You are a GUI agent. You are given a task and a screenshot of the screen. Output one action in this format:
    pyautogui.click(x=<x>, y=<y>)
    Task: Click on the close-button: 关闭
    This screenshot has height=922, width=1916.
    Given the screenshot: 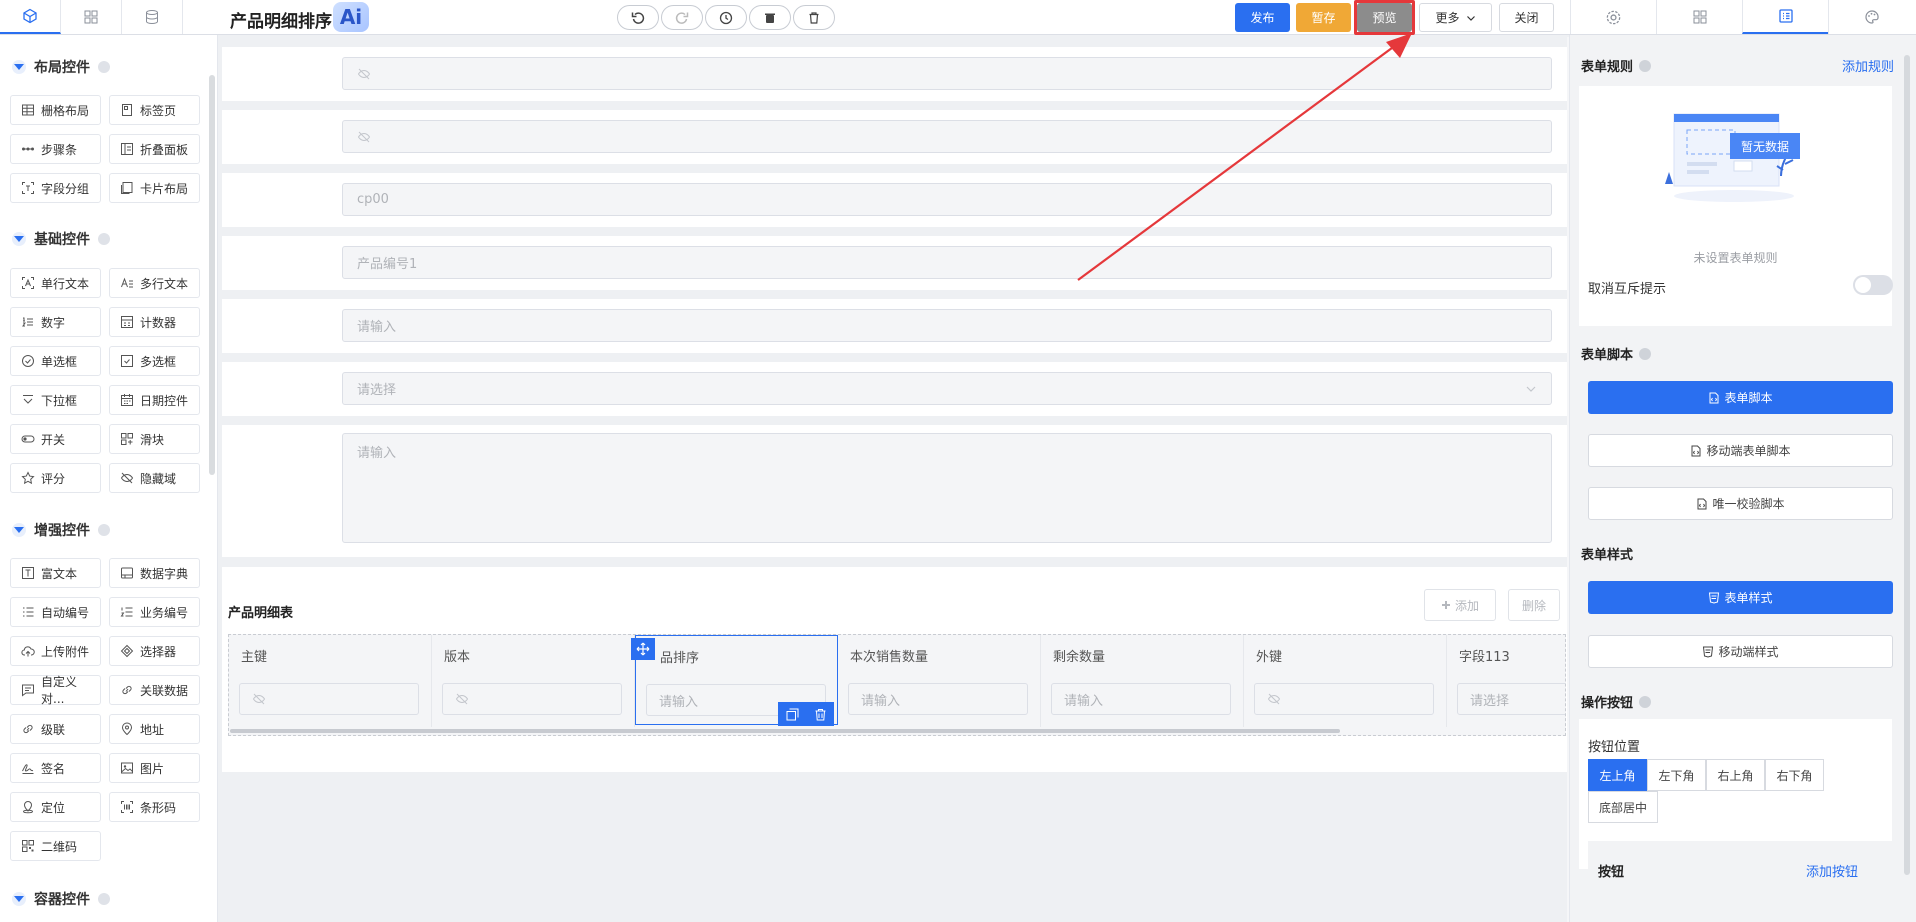 What is the action you would take?
    pyautogui.click(x=1526, y=17)
    